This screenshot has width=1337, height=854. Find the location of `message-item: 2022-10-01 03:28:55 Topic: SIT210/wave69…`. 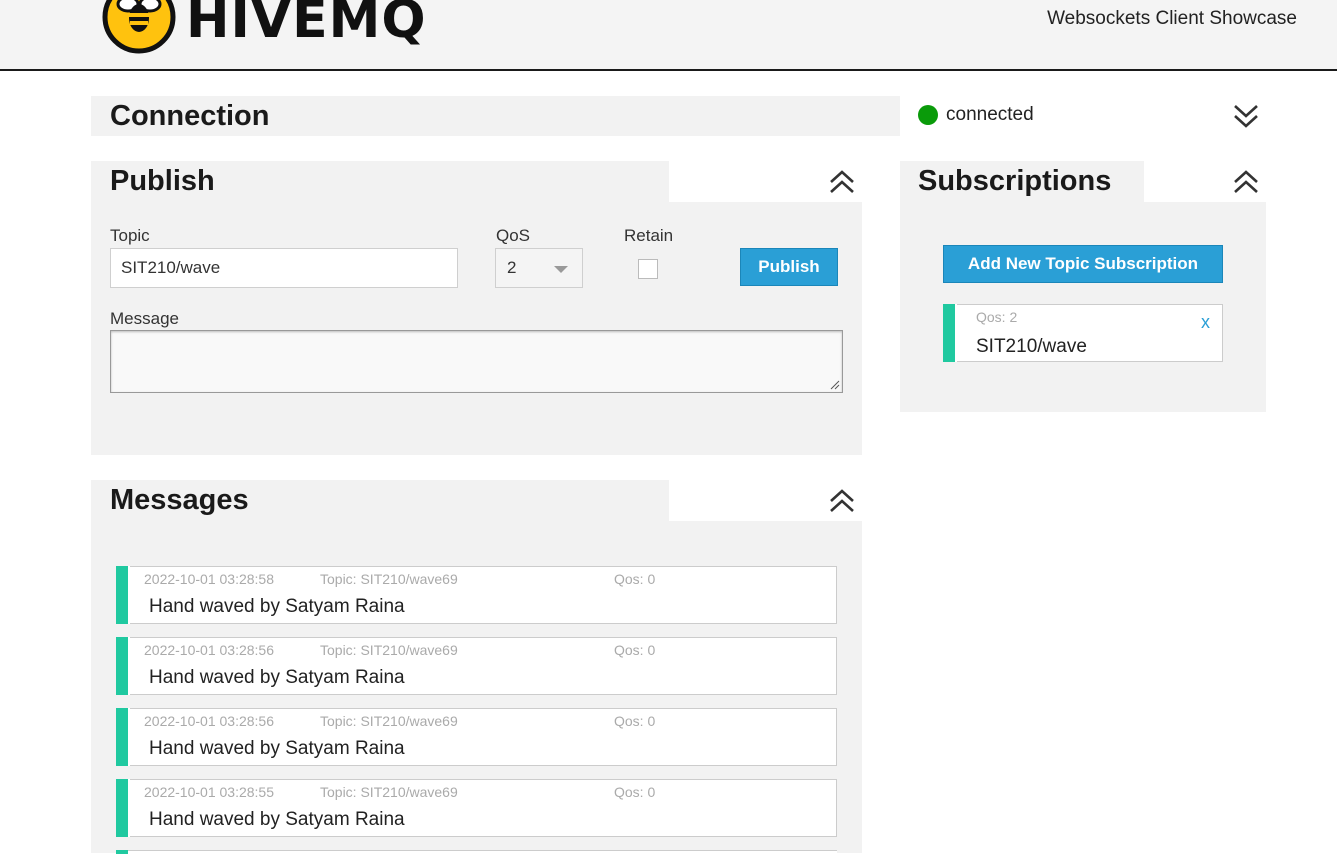

message-item: 2022-10-01 03:28:55 Topic: SIT210/wave69… is located at coordinates (476, 808).